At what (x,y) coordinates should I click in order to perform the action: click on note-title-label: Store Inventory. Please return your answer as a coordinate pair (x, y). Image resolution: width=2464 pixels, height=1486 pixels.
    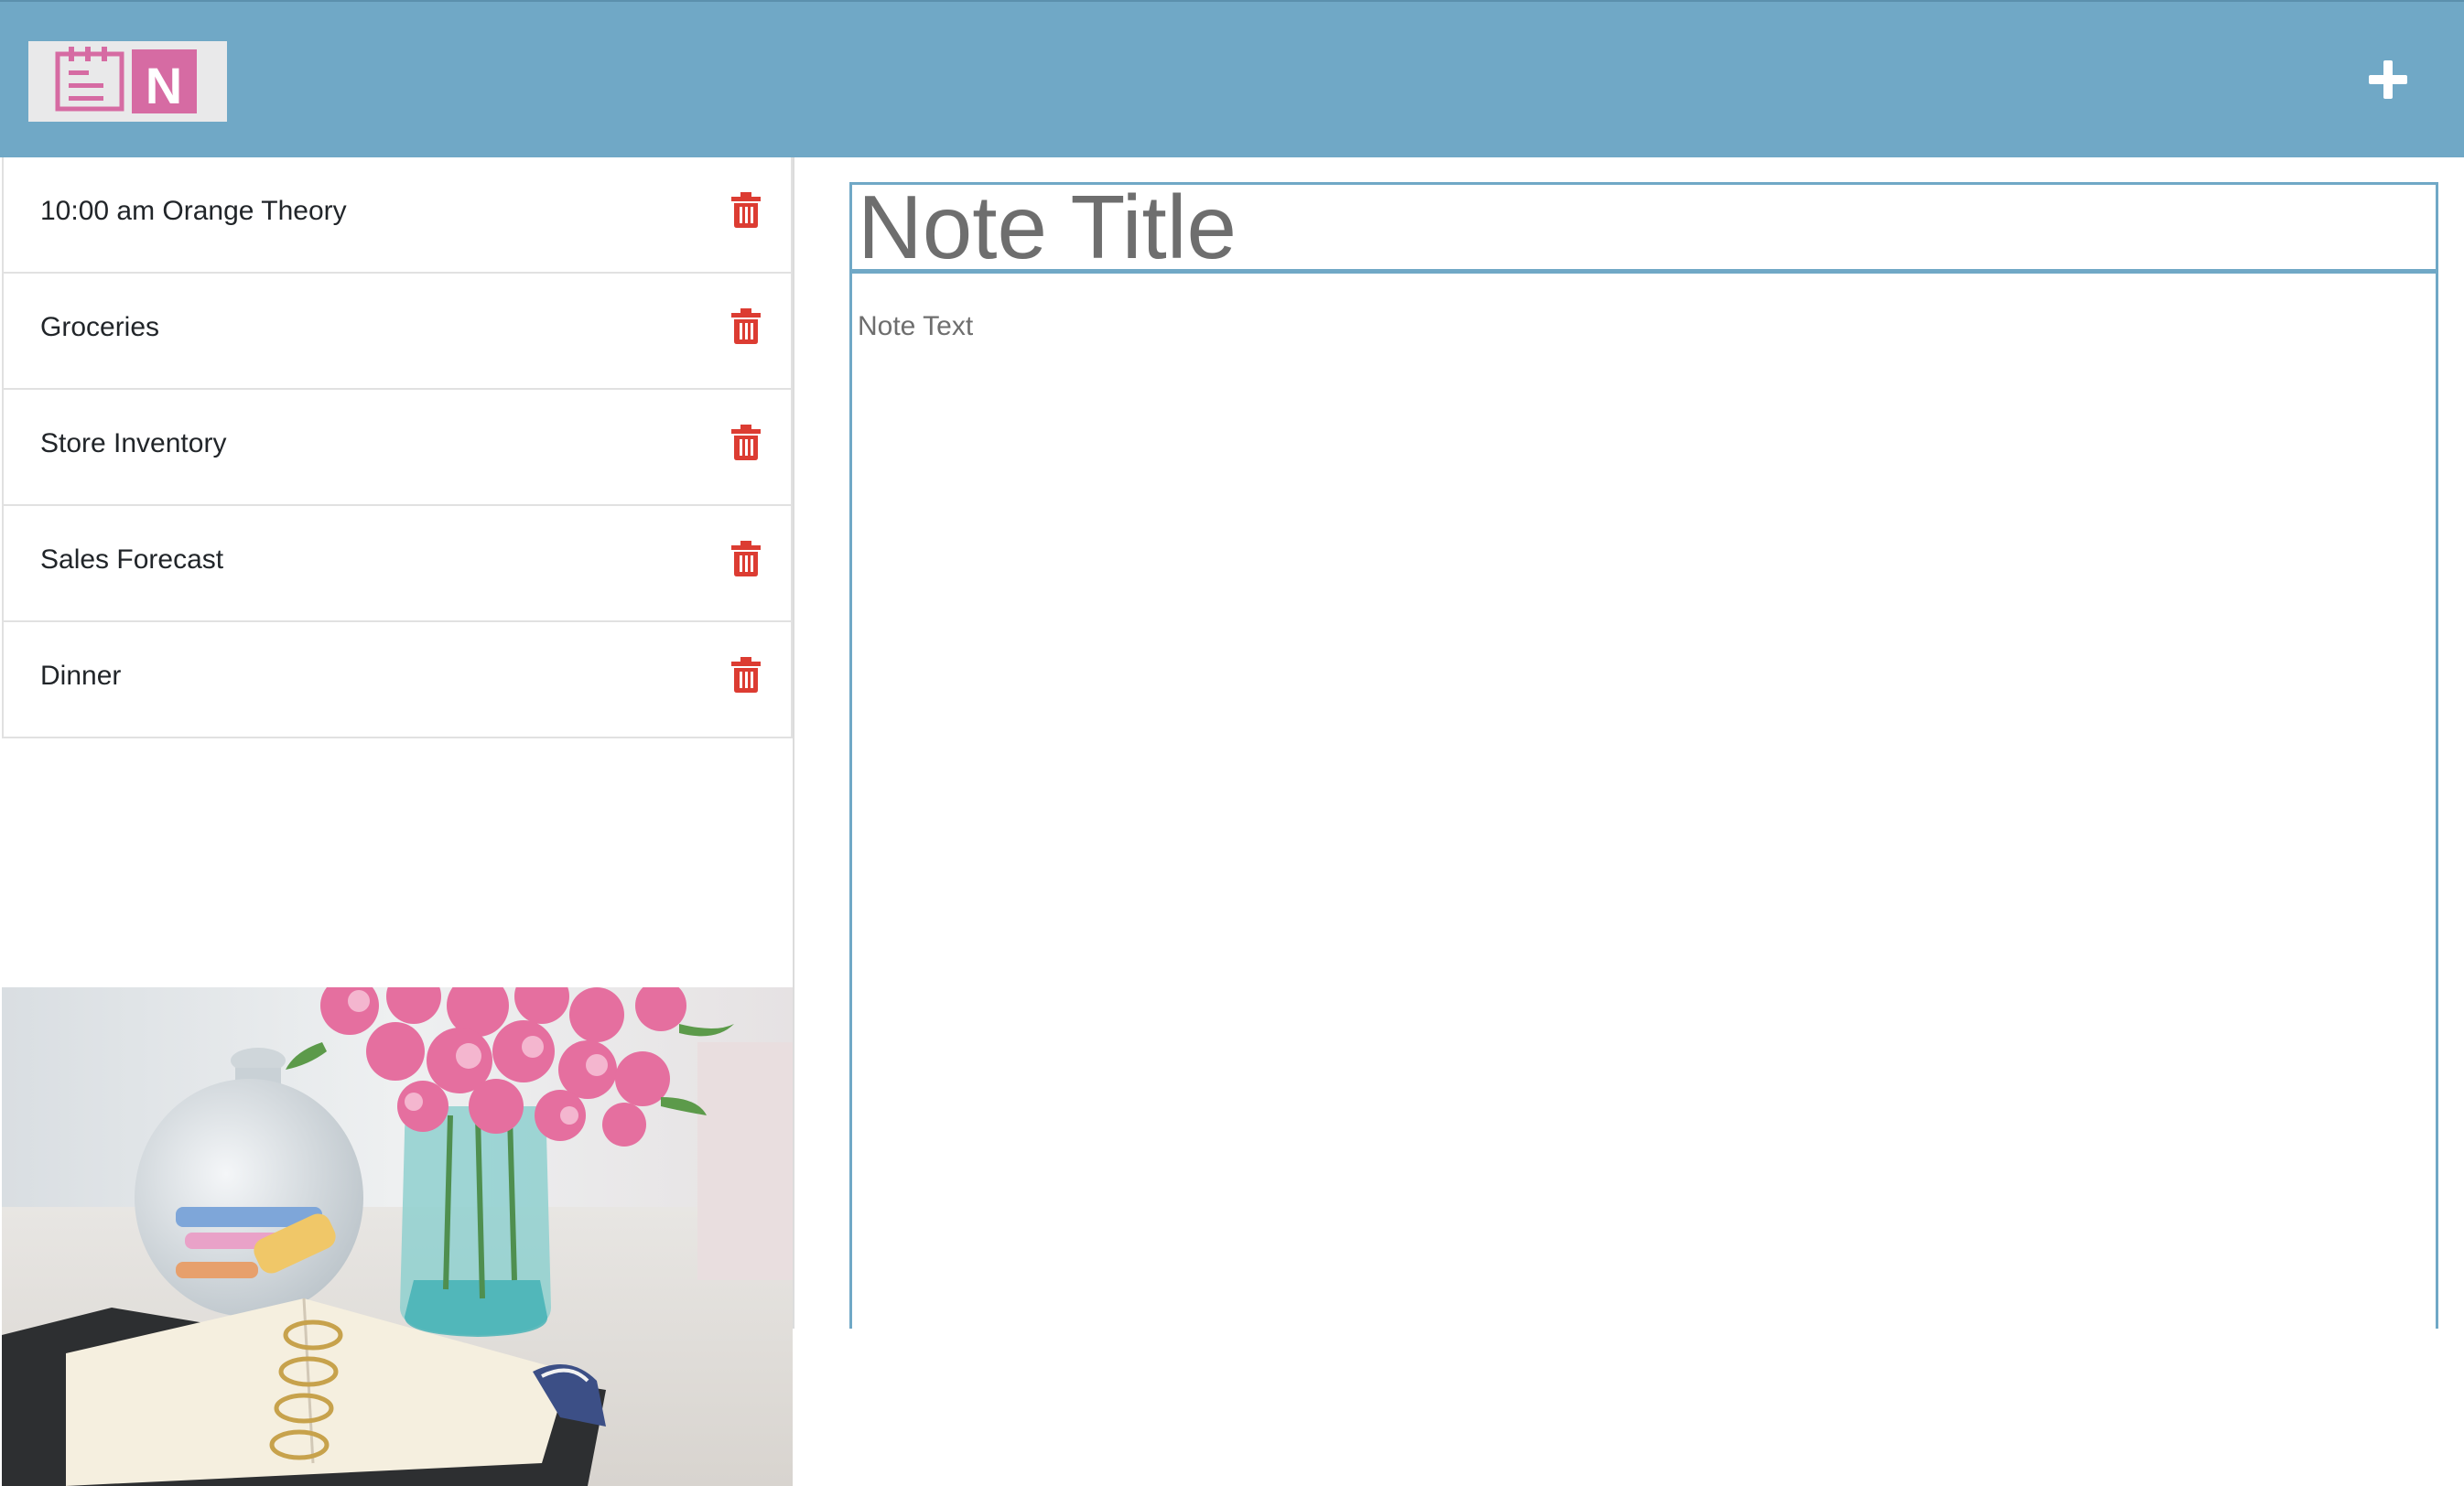
    Looking at the image, I should click on (133, 443).